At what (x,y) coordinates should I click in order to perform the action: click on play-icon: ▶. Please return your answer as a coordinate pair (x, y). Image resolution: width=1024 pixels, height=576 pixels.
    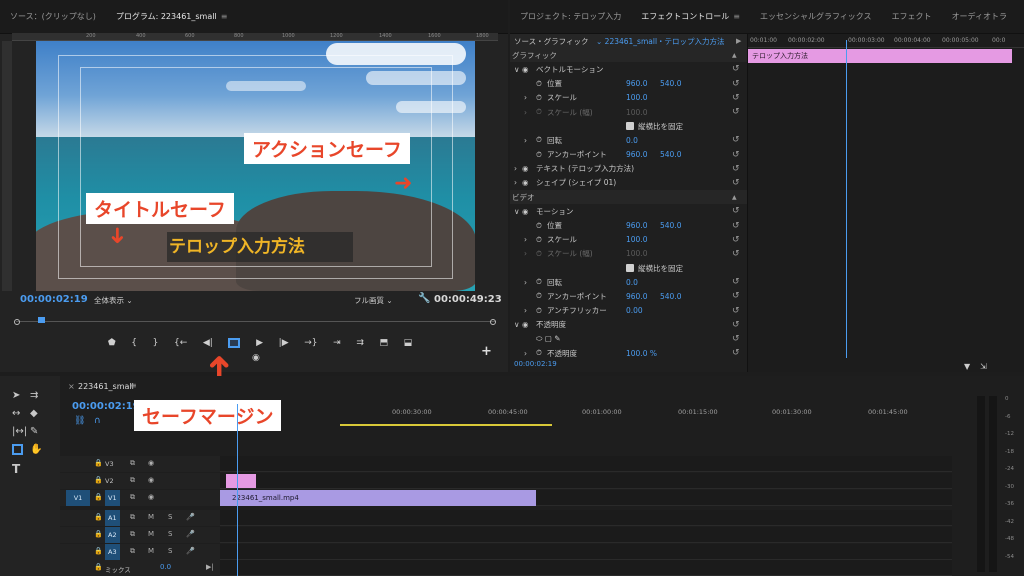
    Looking at the image, I should click on (259, 343).